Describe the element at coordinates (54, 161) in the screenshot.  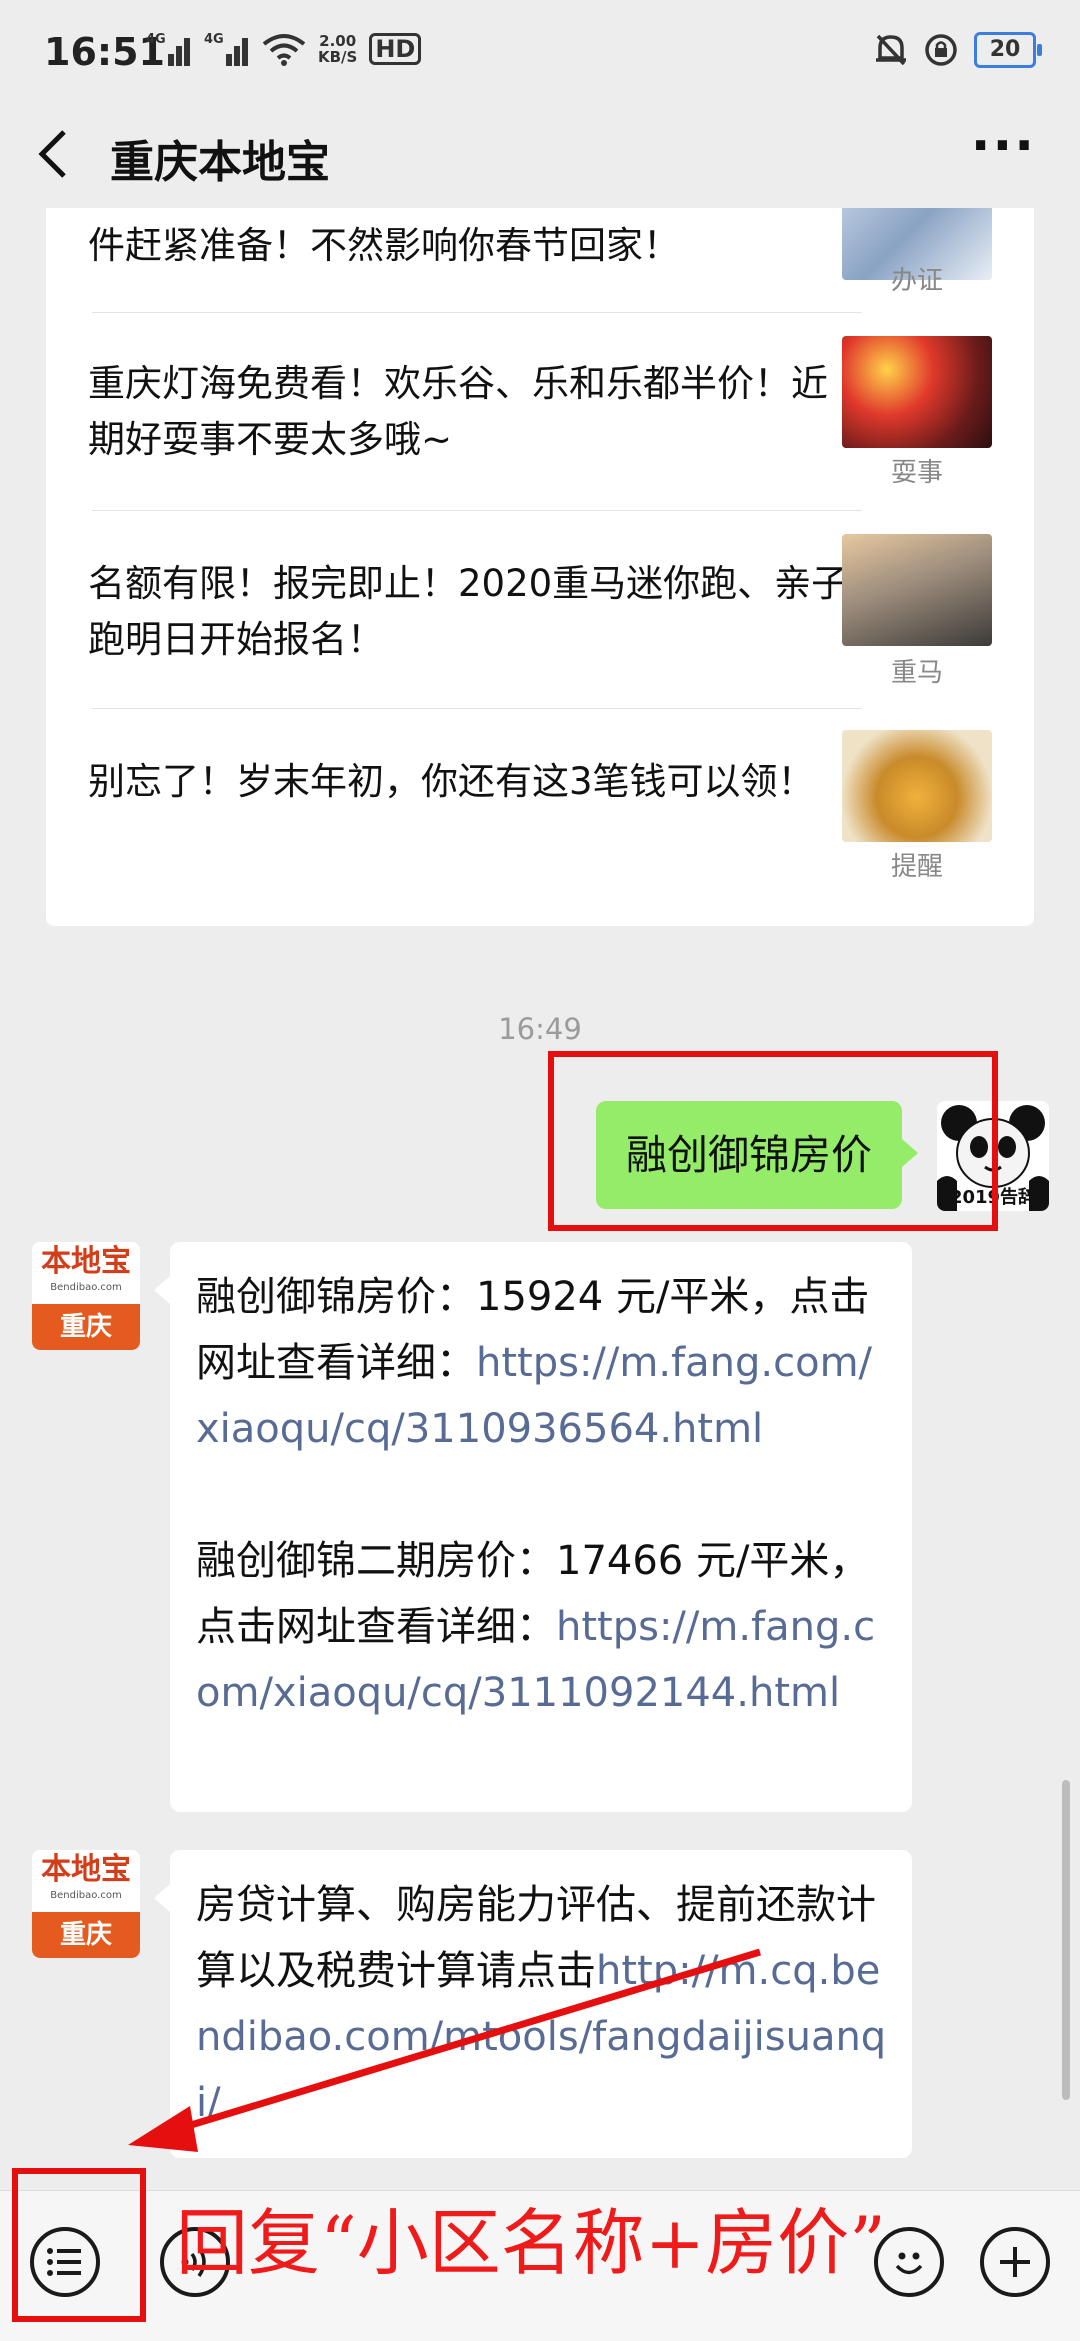
I see `back-icon` at that location.